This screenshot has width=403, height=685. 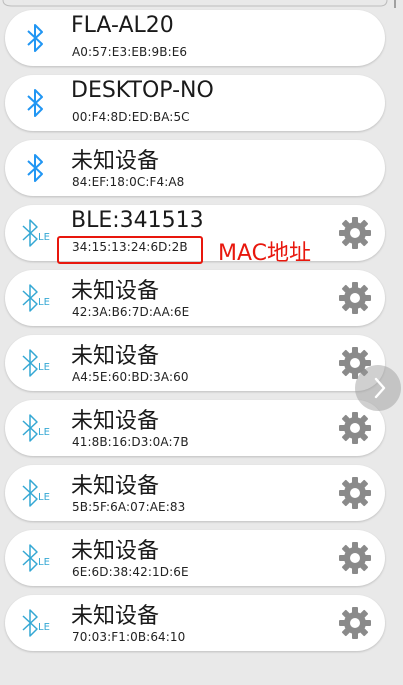 What do you see at coordinates (142, 90) in the screenshot?
I see `device-name: DESKTOP-NO` at bounding box center [142, 90].